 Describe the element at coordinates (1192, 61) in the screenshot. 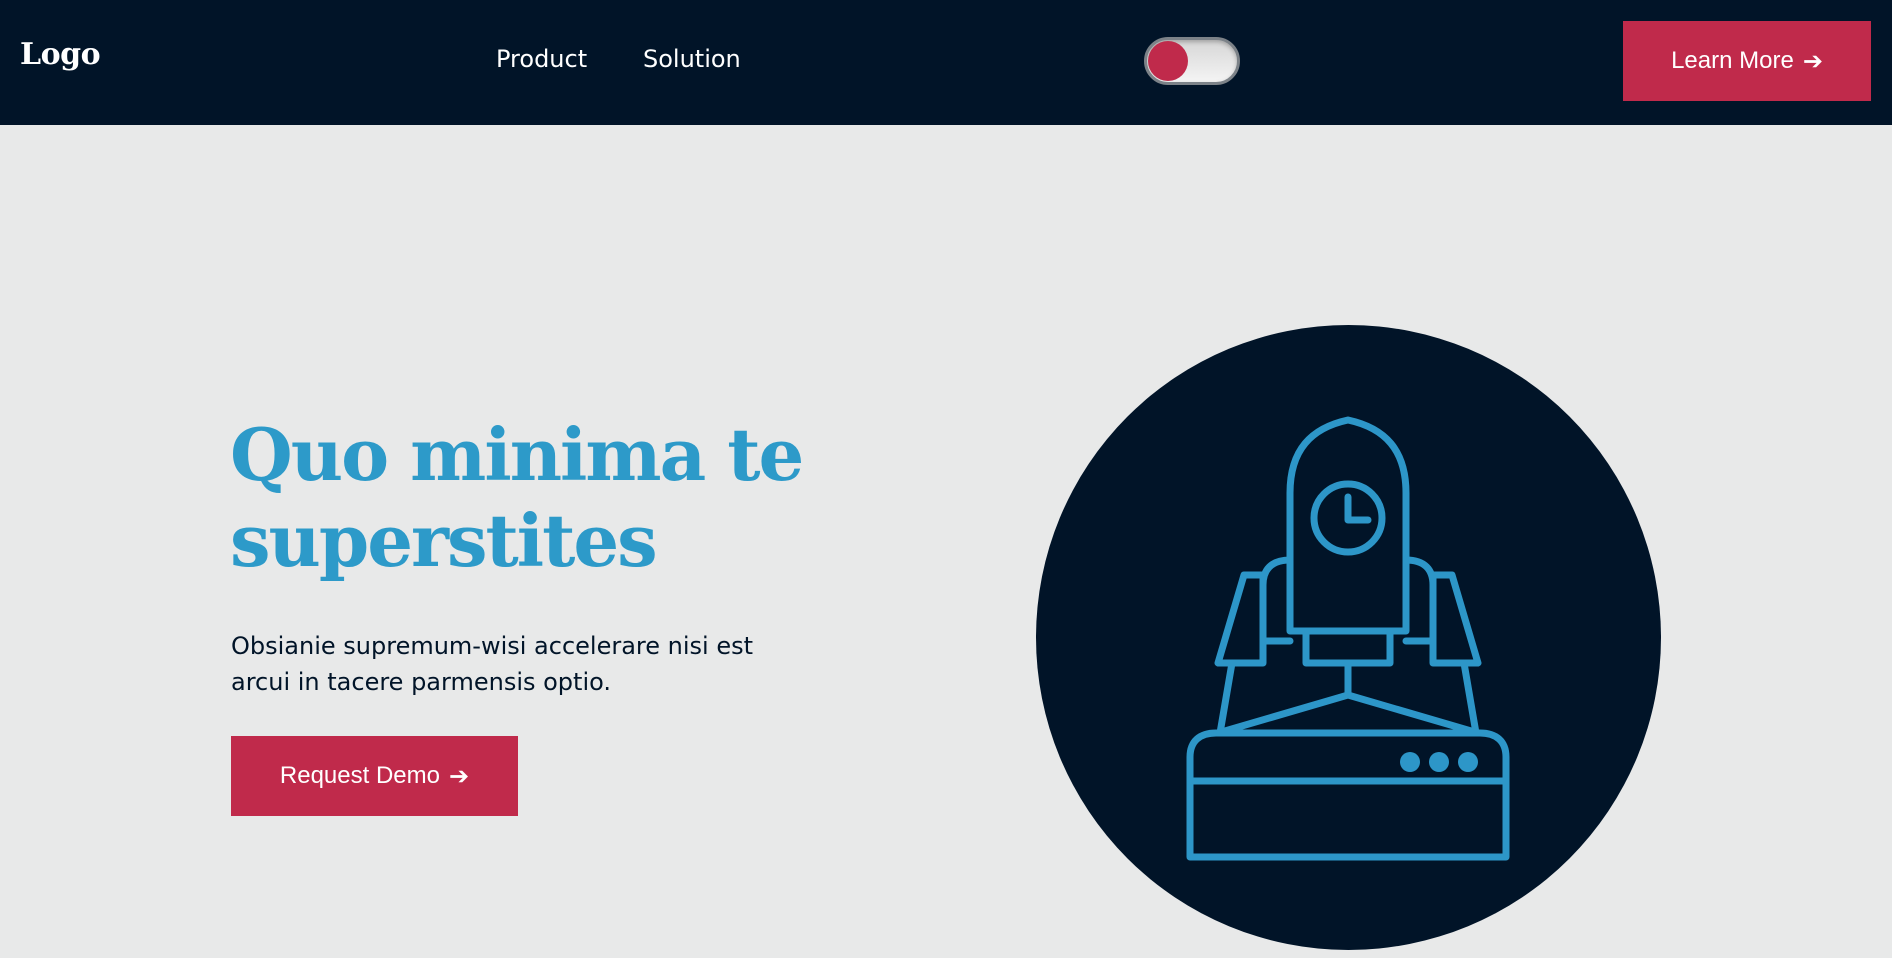

I see `theme-toggle-switch` at that location.